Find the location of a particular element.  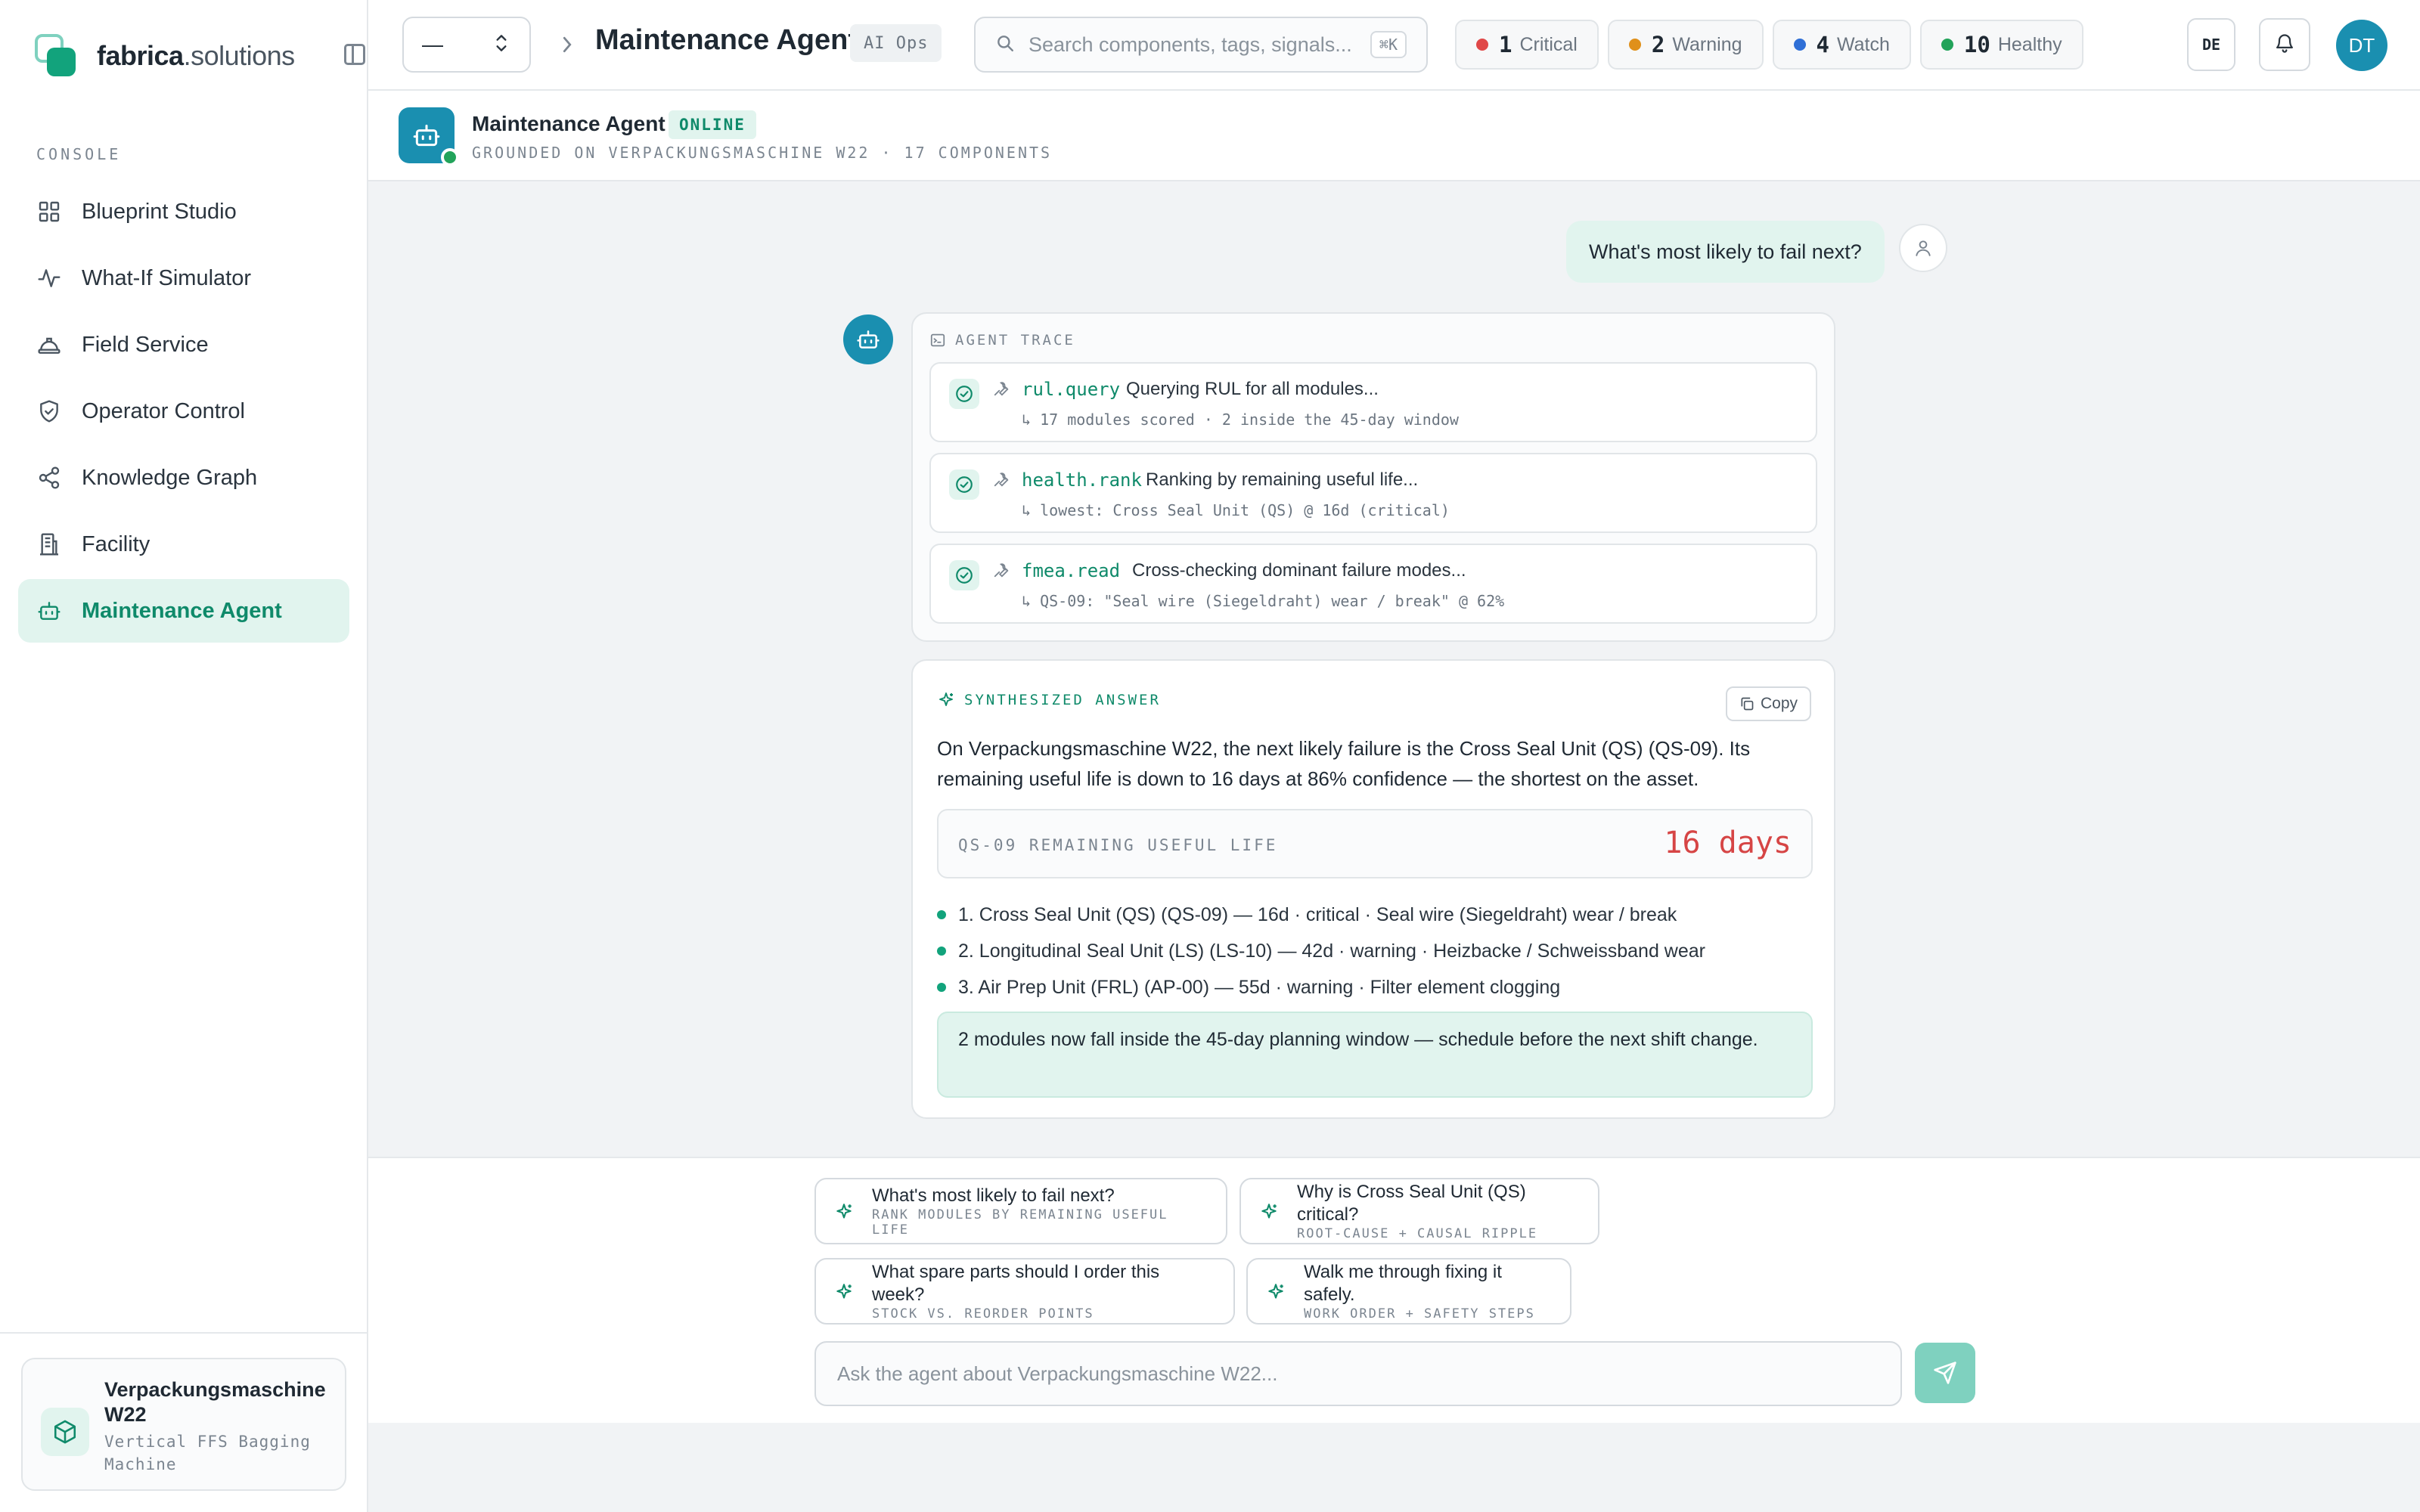

terminal-icon is located at coordinates (937, 340).